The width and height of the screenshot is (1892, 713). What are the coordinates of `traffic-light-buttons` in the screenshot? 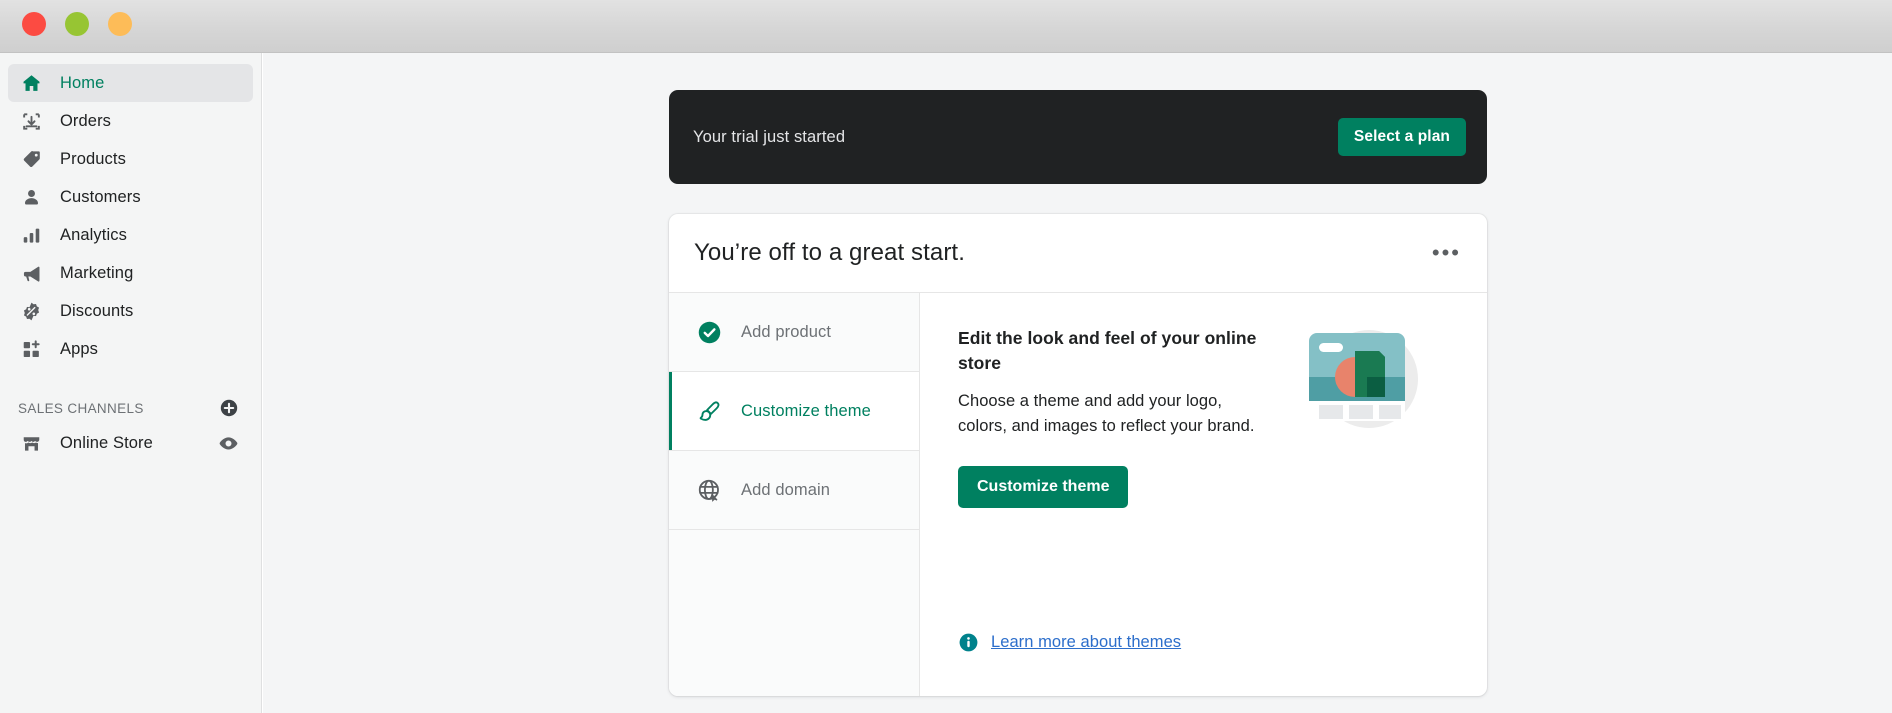 It's located at (77, 24).